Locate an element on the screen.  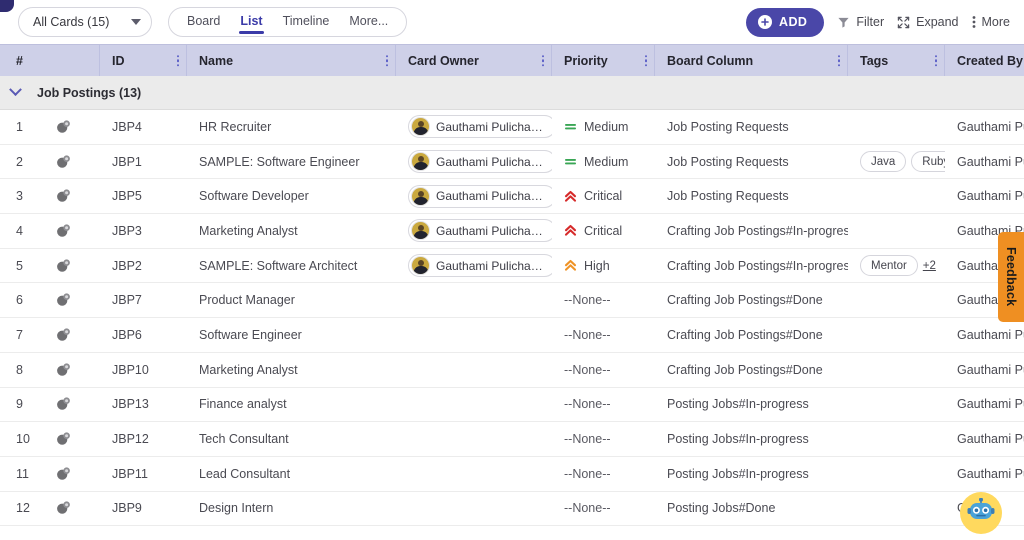
column-header-tags: Tags is located at coordinates (896, 60).